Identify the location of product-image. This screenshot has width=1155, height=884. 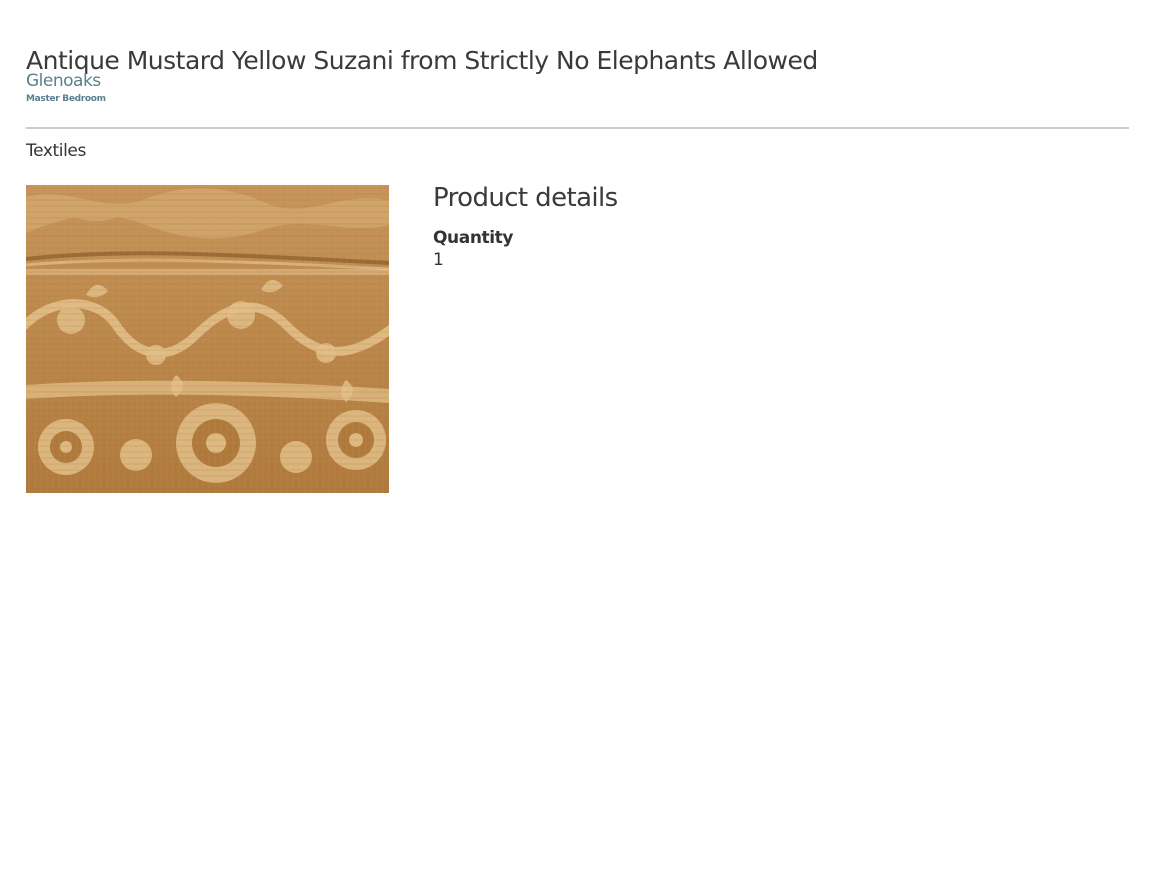
(207, 339).